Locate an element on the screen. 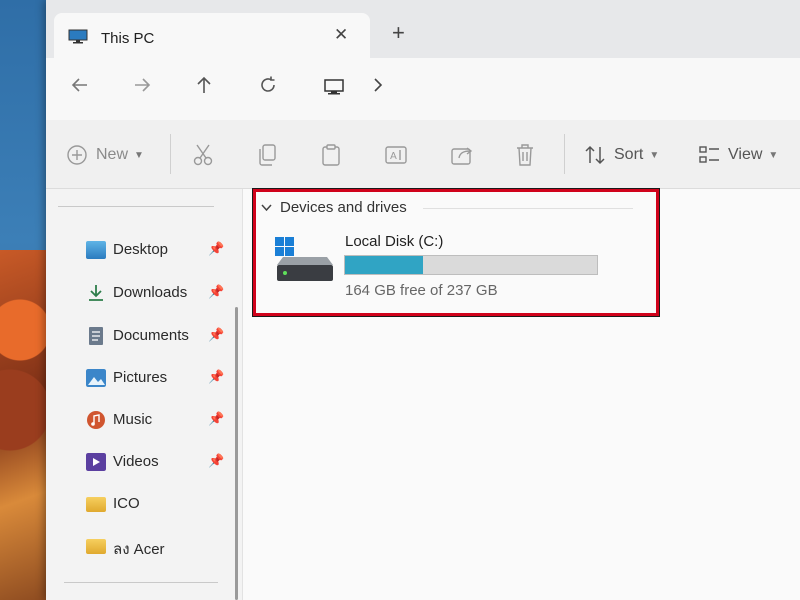 The width and height of the screenshot is (800, 600). view-button-label: View is located at coordinates (745, 154).